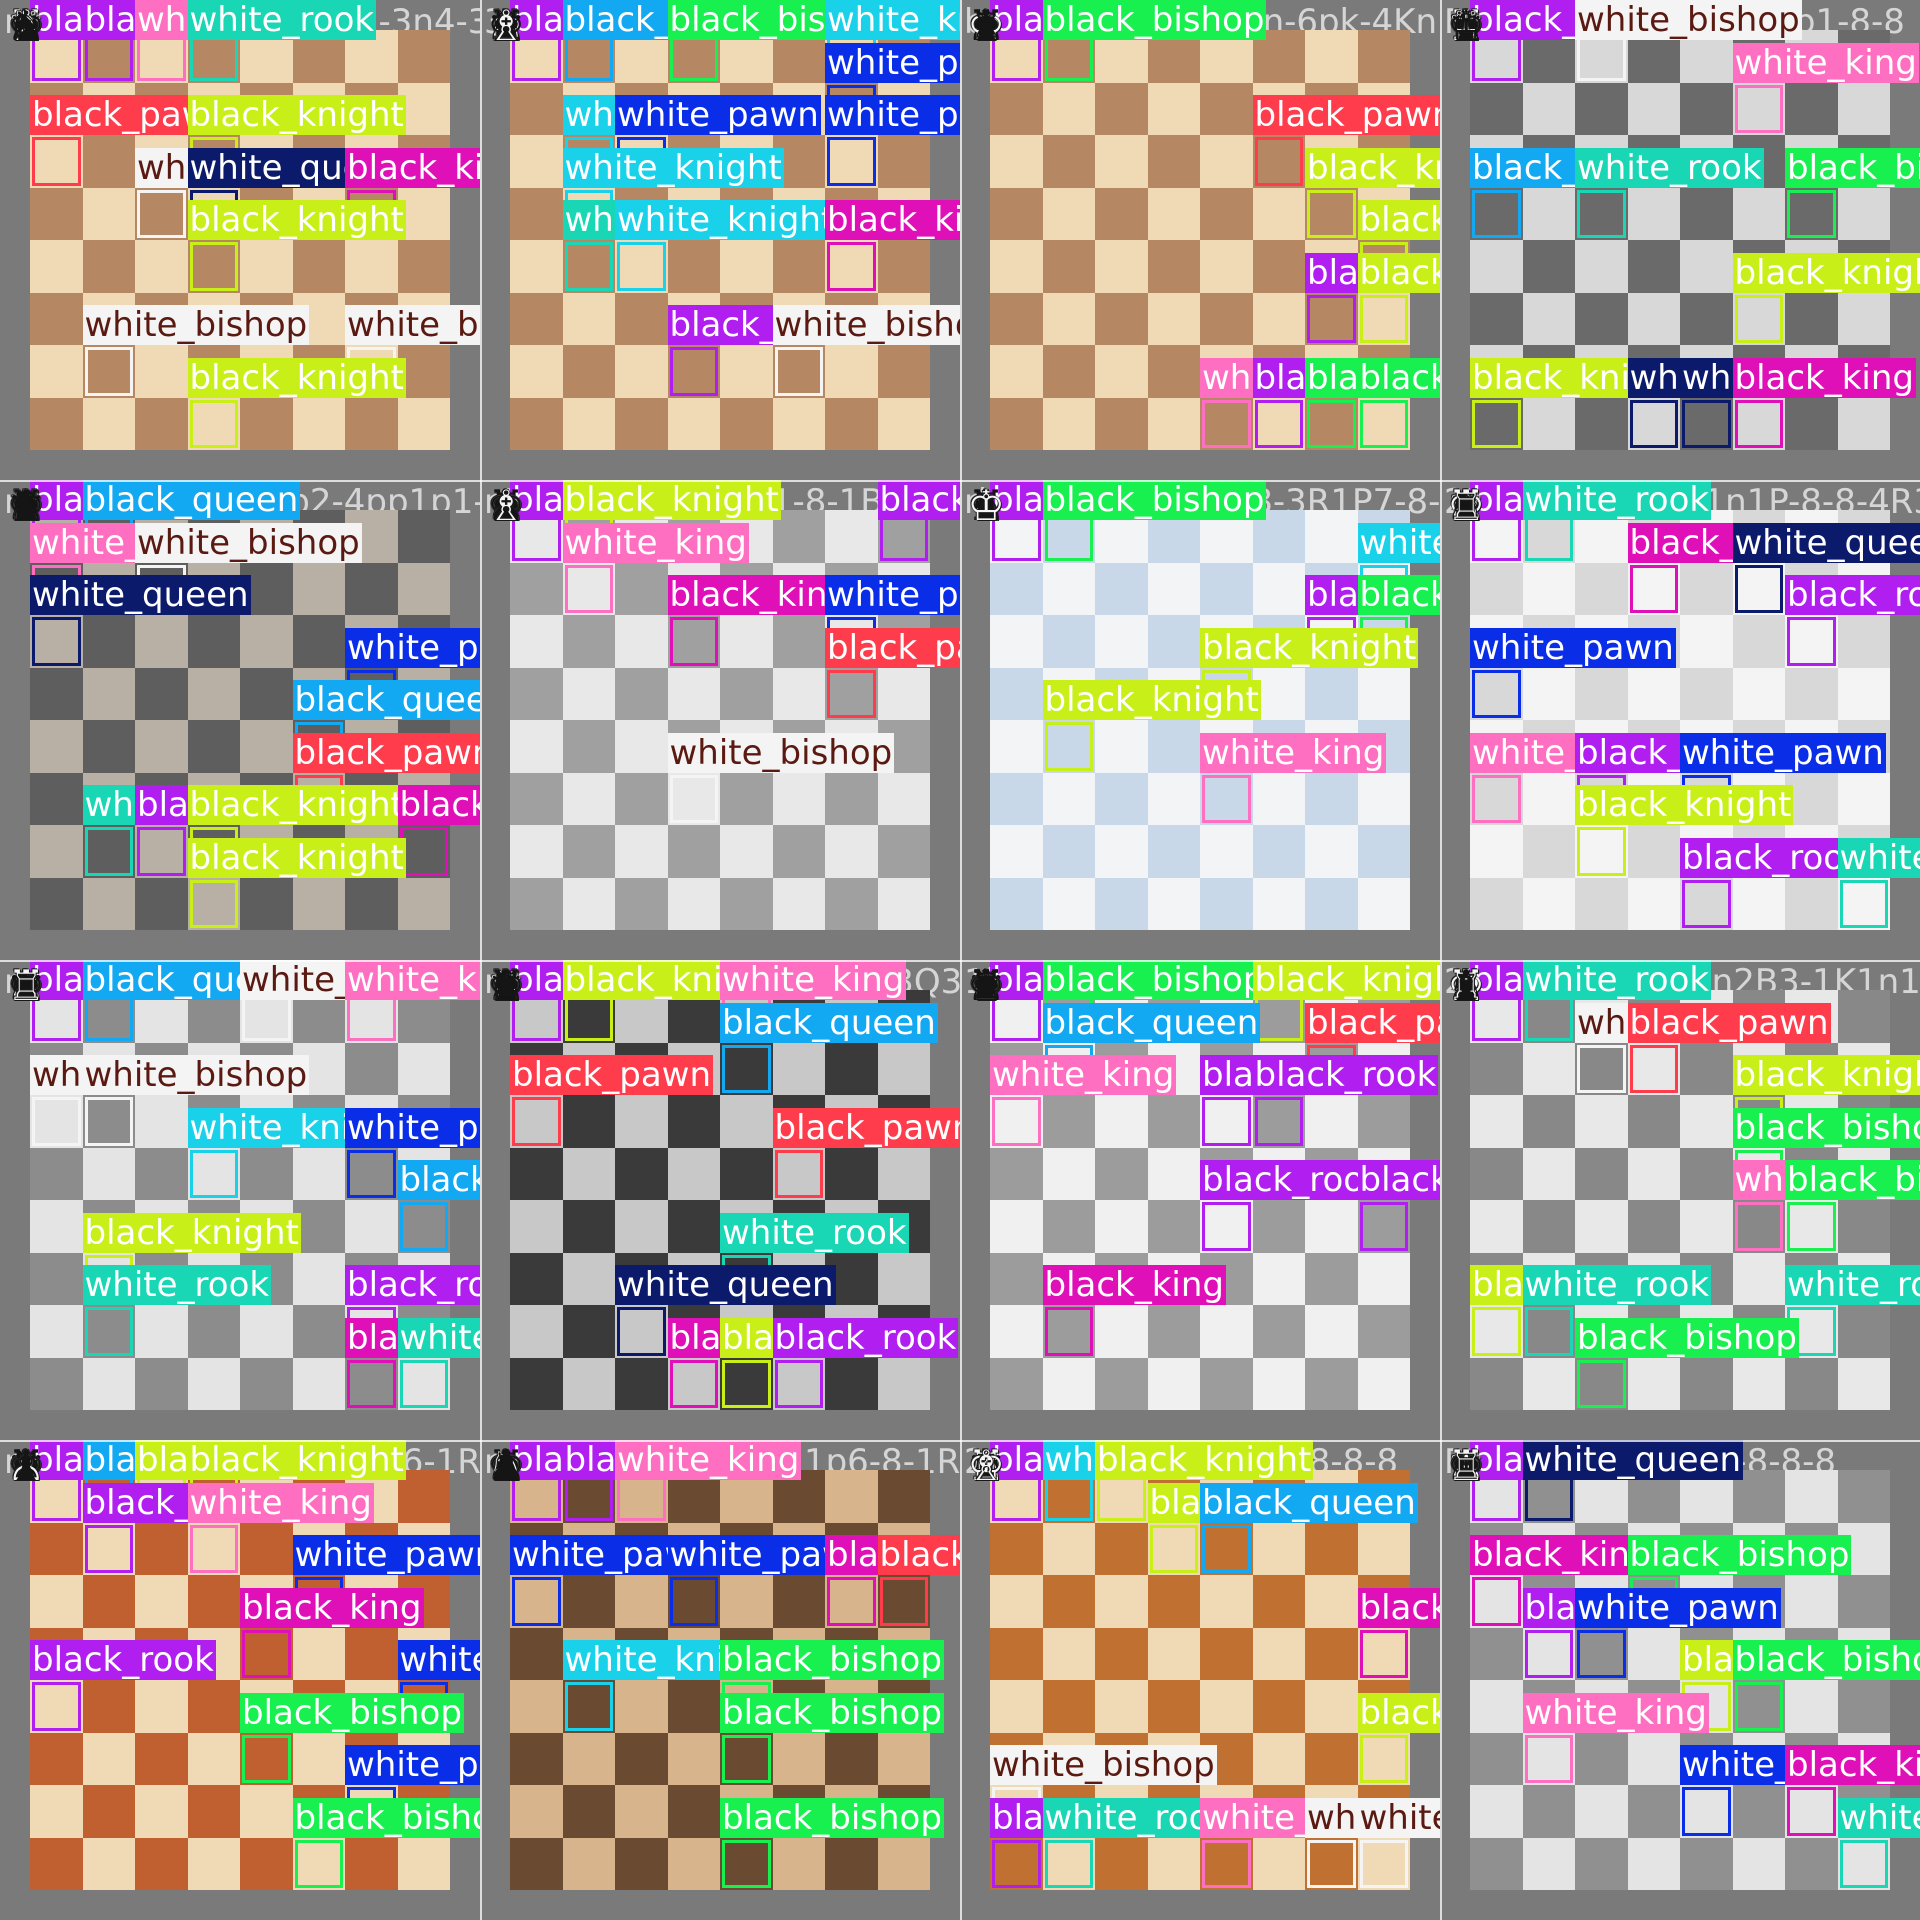 The image size is (1920, 1920). Describe the element at coordinates (506, 1466) in the screenshot. I see `black-bishop-piece-icon: ♝` at that location.